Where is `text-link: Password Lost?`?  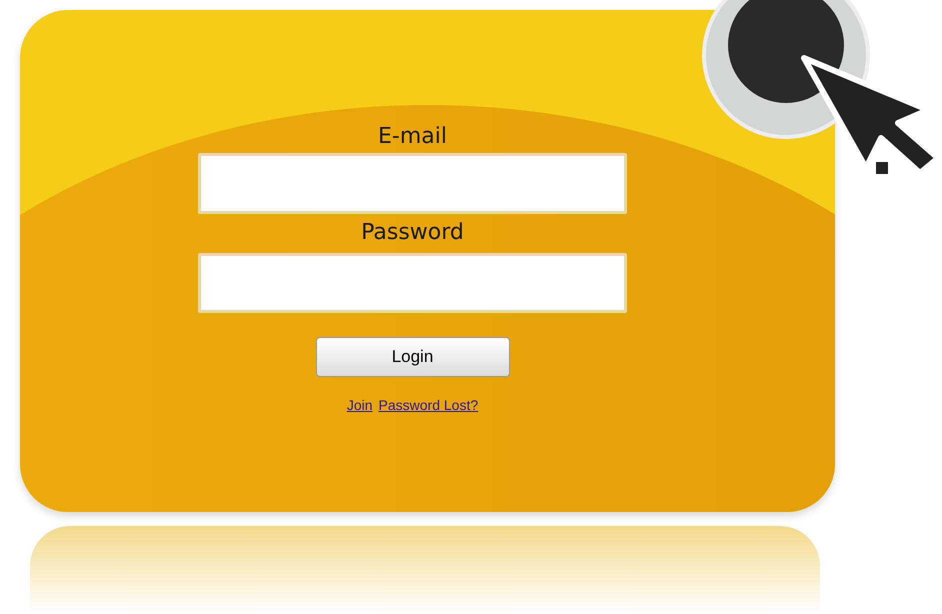 text-link: Password Lost? is located at coordinates (428, 405).